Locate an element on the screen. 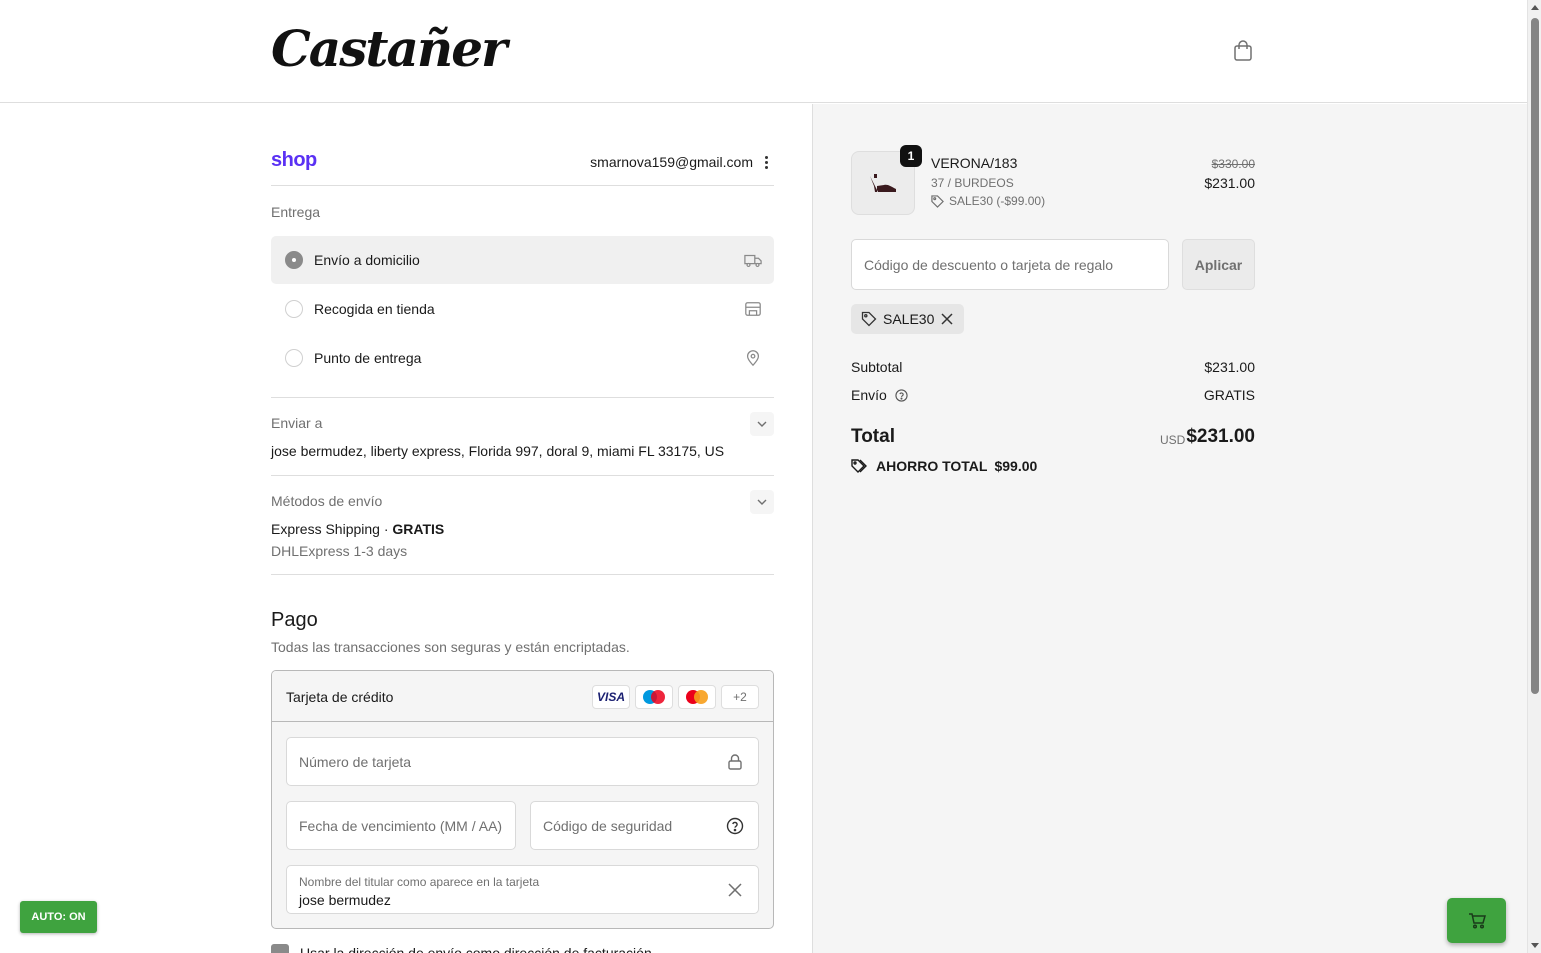 The width and height of the screenshot is (1541, 953). discount-code-input is located at coordinates (1010, 264).